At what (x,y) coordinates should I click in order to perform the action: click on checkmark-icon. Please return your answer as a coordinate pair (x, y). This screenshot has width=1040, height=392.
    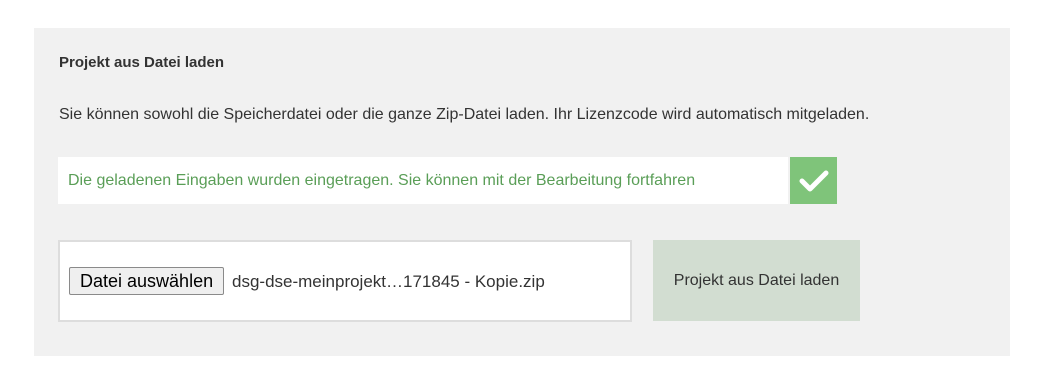
    Looking at the image, I should click on (813, 180).